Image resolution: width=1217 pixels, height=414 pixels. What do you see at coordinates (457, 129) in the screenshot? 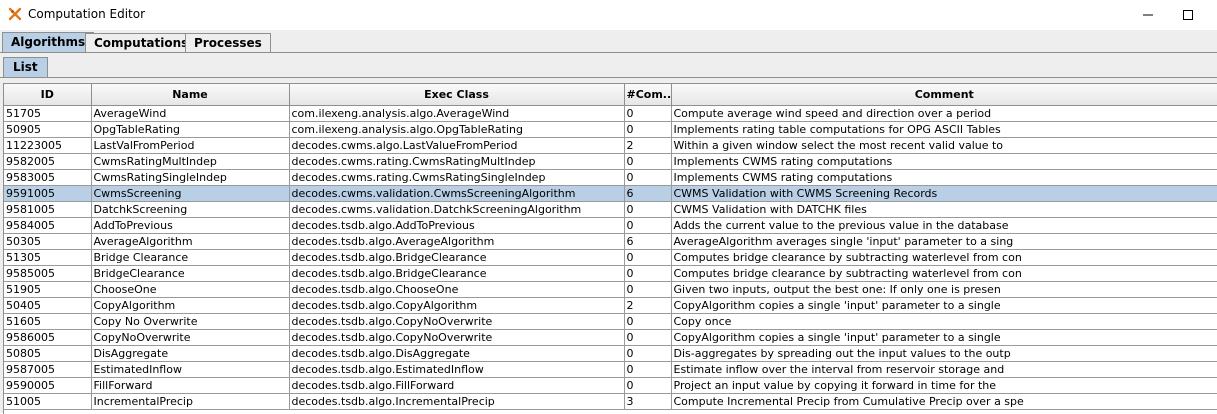
I see `cell-exec-class: com.ilexeng.analysis.algo.OpgTableRating` at bounding box center [457, 129].